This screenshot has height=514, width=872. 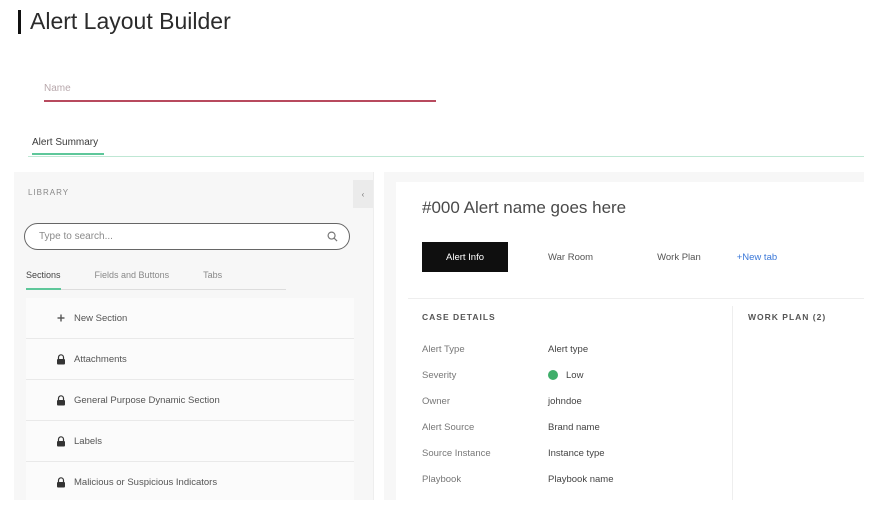 I want to click on chevron-left-icon: ‹, so click(x=363, y=194).